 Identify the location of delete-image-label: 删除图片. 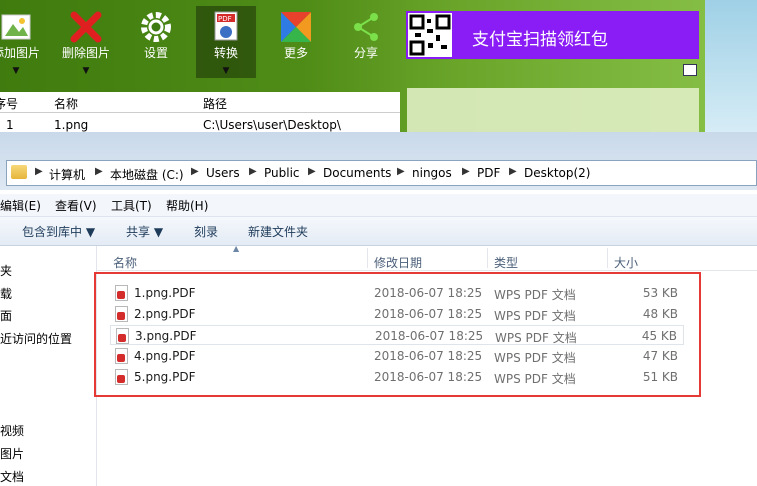
(85, 53).